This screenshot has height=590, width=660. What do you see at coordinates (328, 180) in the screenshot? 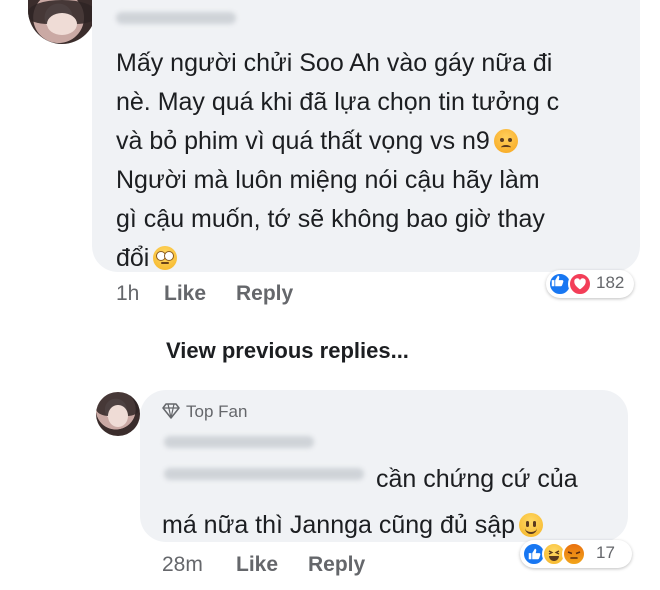
I see `comment-line: Người mà luôn miệng nói cậu hãy làm` at bounding box center [328, 180].